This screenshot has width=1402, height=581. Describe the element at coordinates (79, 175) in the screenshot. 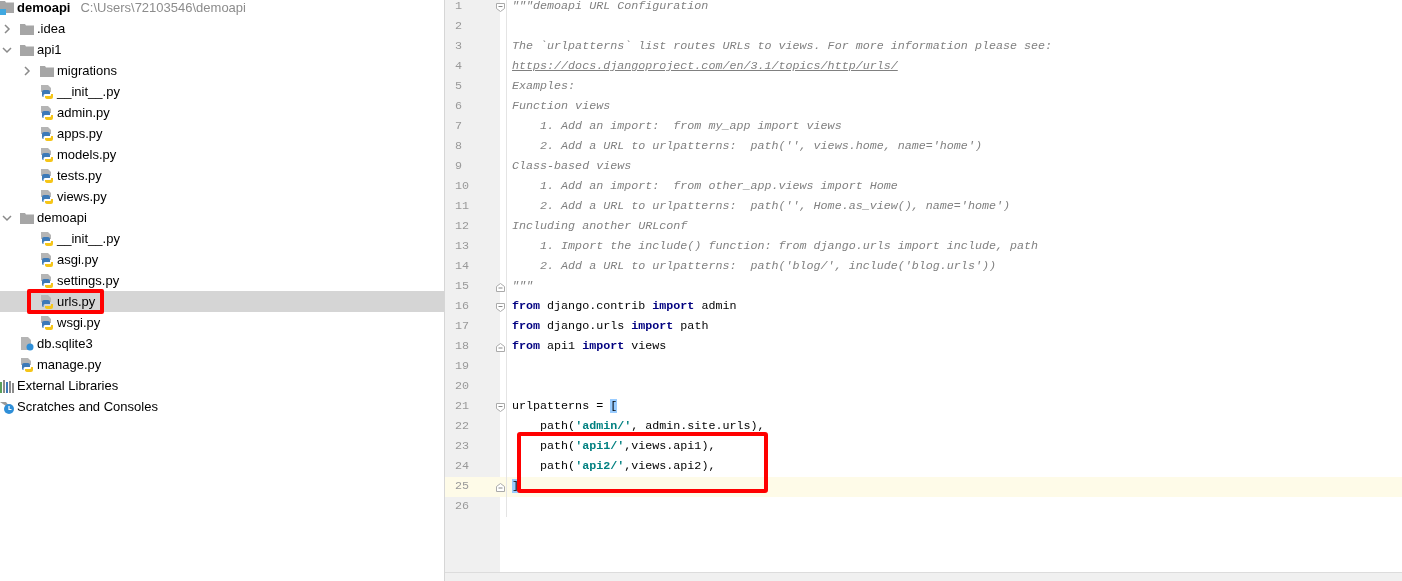

I see `tree-item-label: tests.py` at that location.